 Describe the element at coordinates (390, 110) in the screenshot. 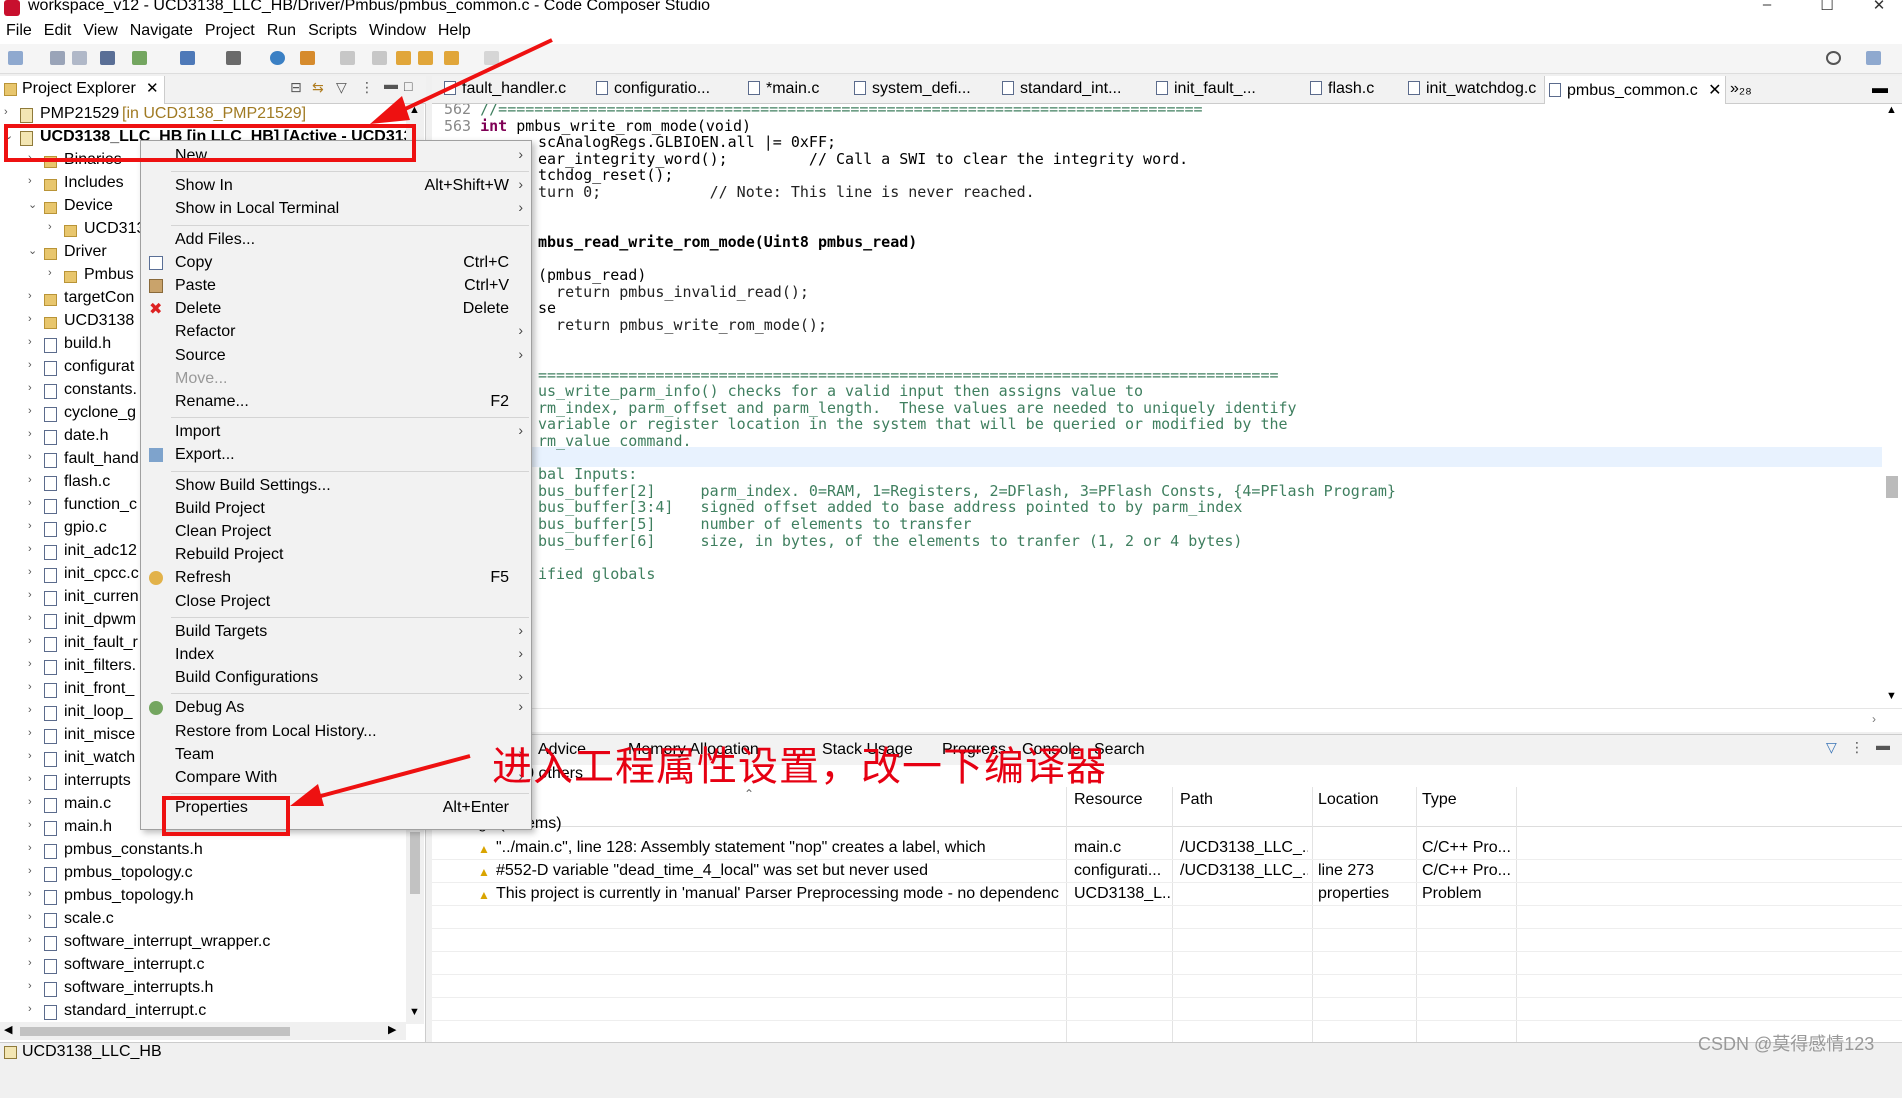

I see `arrow-head-project` at that location.